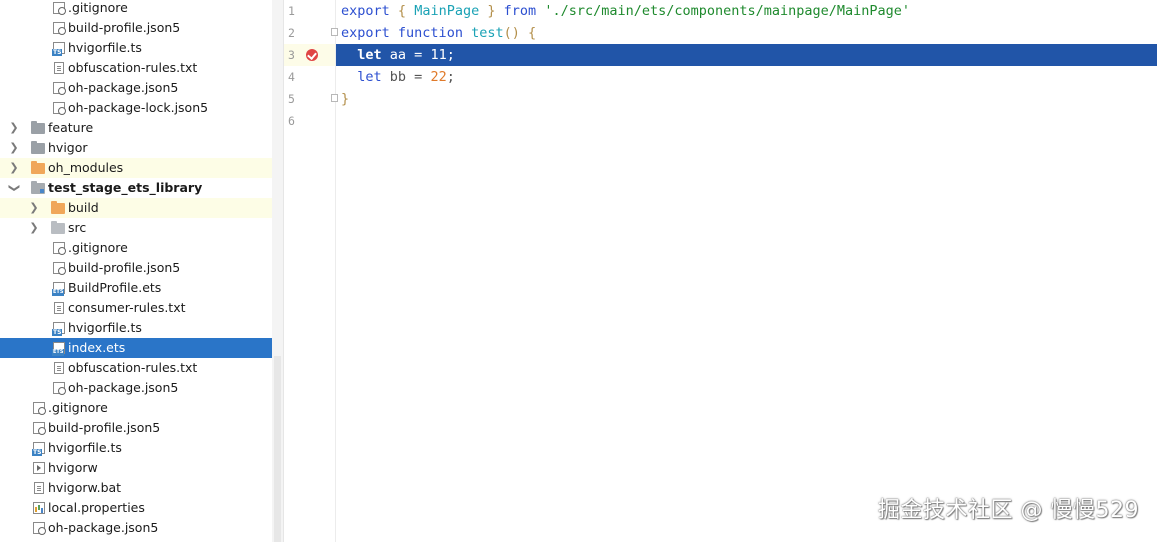 The image size is (1157, 542). I want to click on editor-gutter: 1 2 3 4 5 6, so click(311, 271).